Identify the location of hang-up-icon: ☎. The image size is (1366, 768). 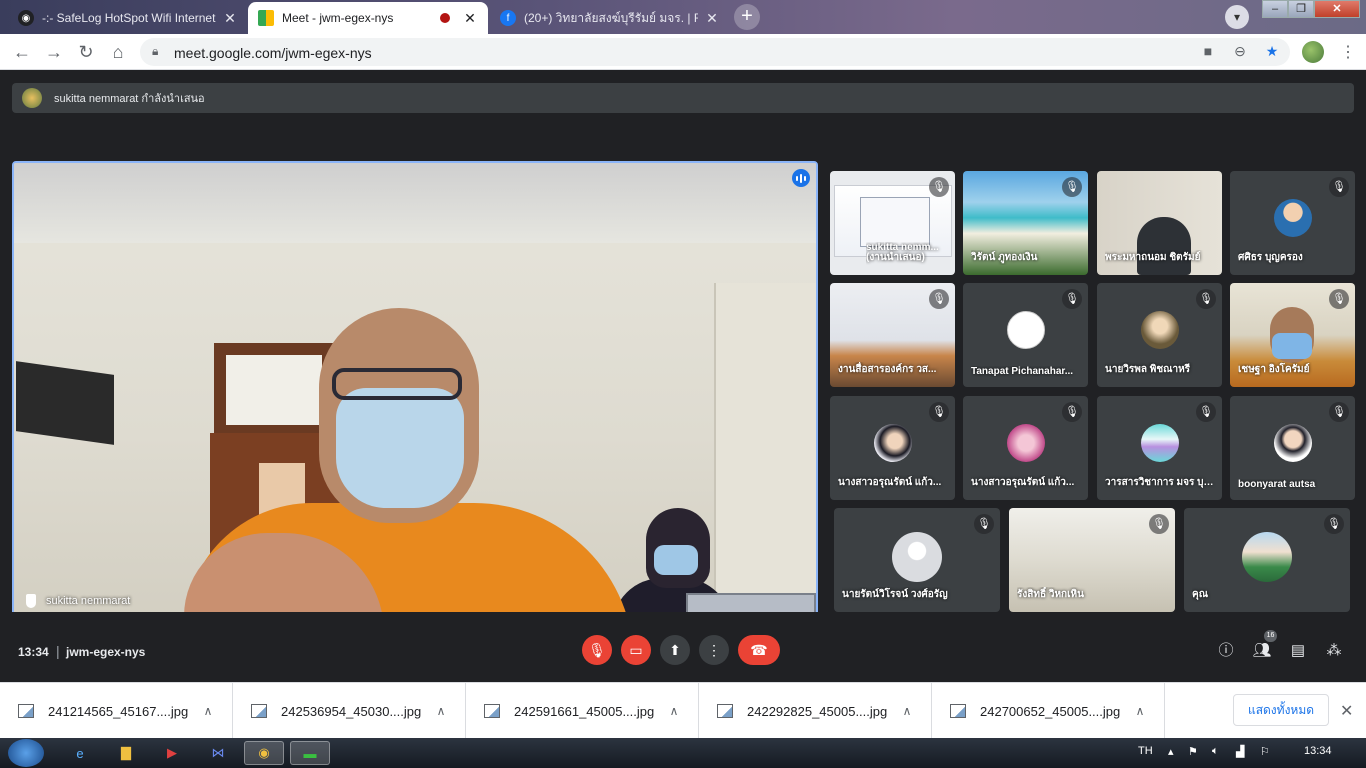
(759, 649).